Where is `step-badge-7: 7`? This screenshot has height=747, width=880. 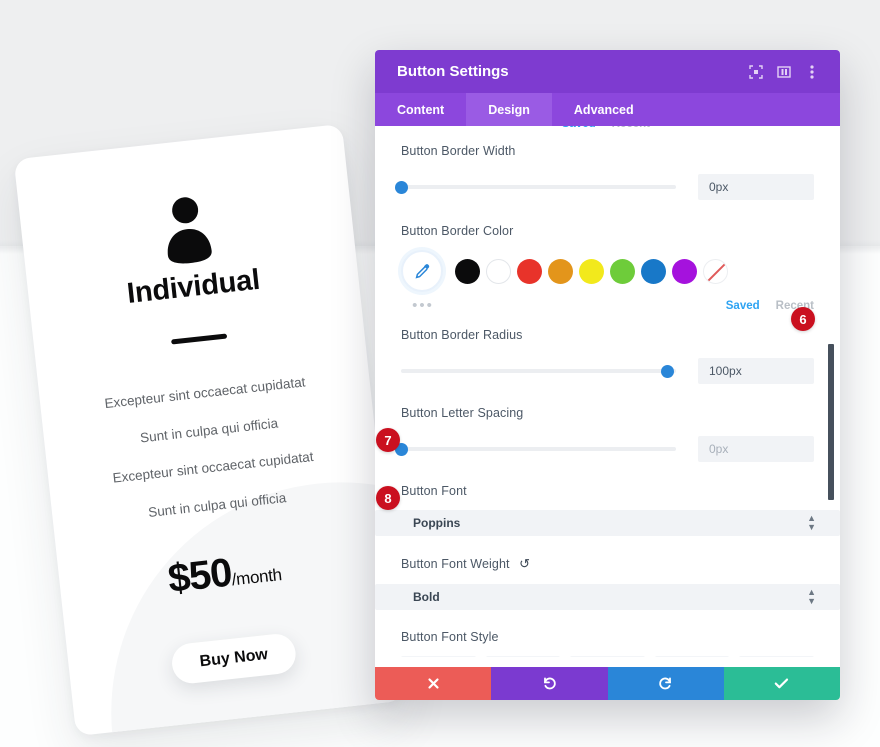
step-badge-7: 7 is located at coordinates (388, 440).